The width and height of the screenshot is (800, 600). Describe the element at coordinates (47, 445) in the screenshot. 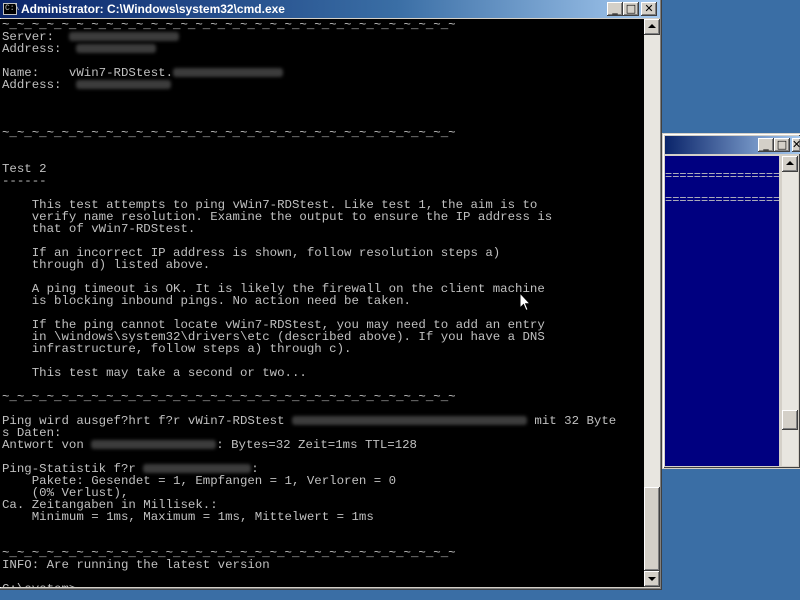

I see `console-text: Antwort von` at that location.